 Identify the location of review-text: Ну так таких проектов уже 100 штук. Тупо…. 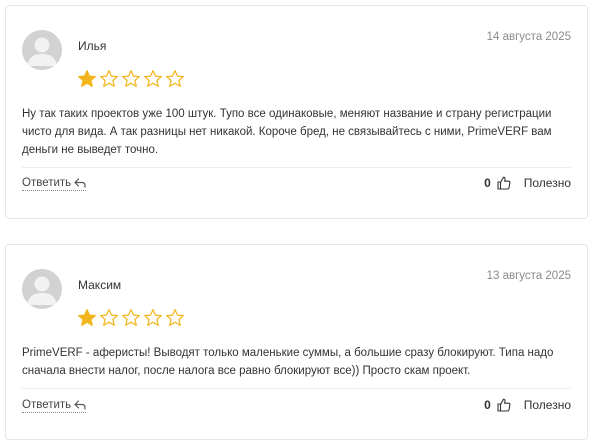
(287, 132).